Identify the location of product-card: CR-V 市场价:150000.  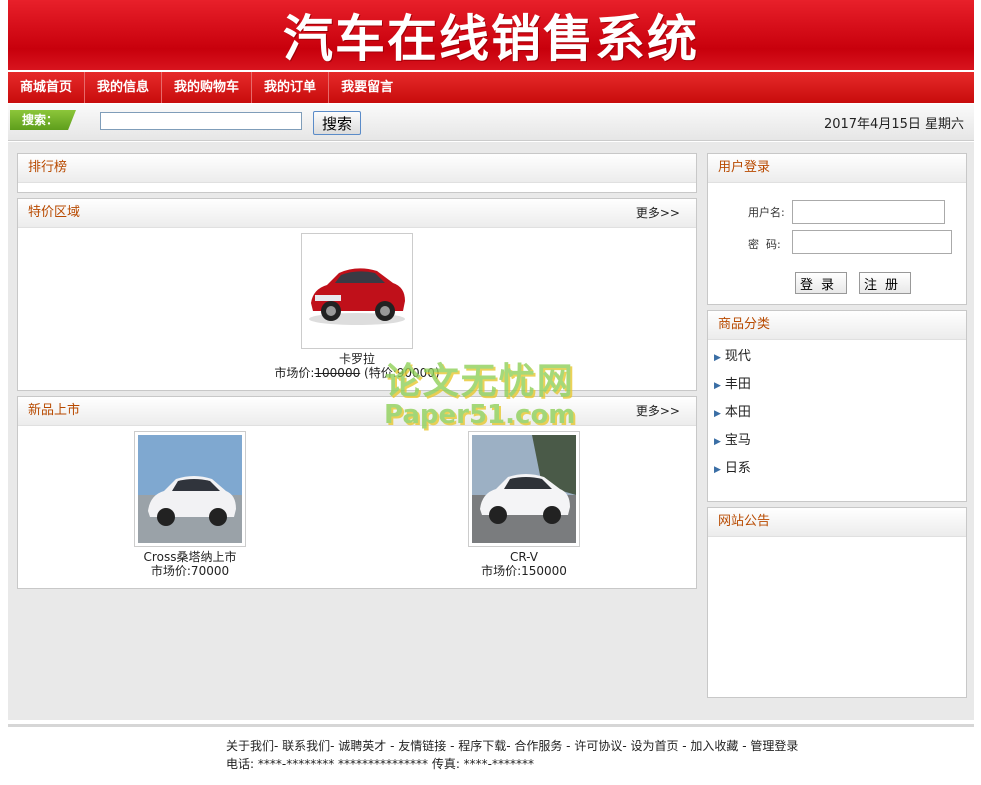
(524, 505).